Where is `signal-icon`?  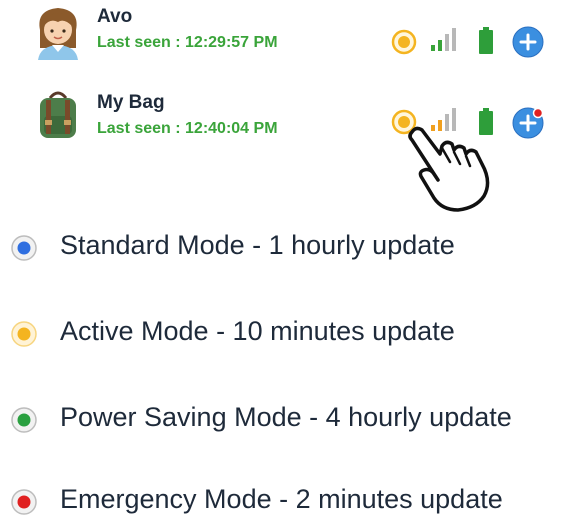
signal-icon is located at coordinates (443, 39).